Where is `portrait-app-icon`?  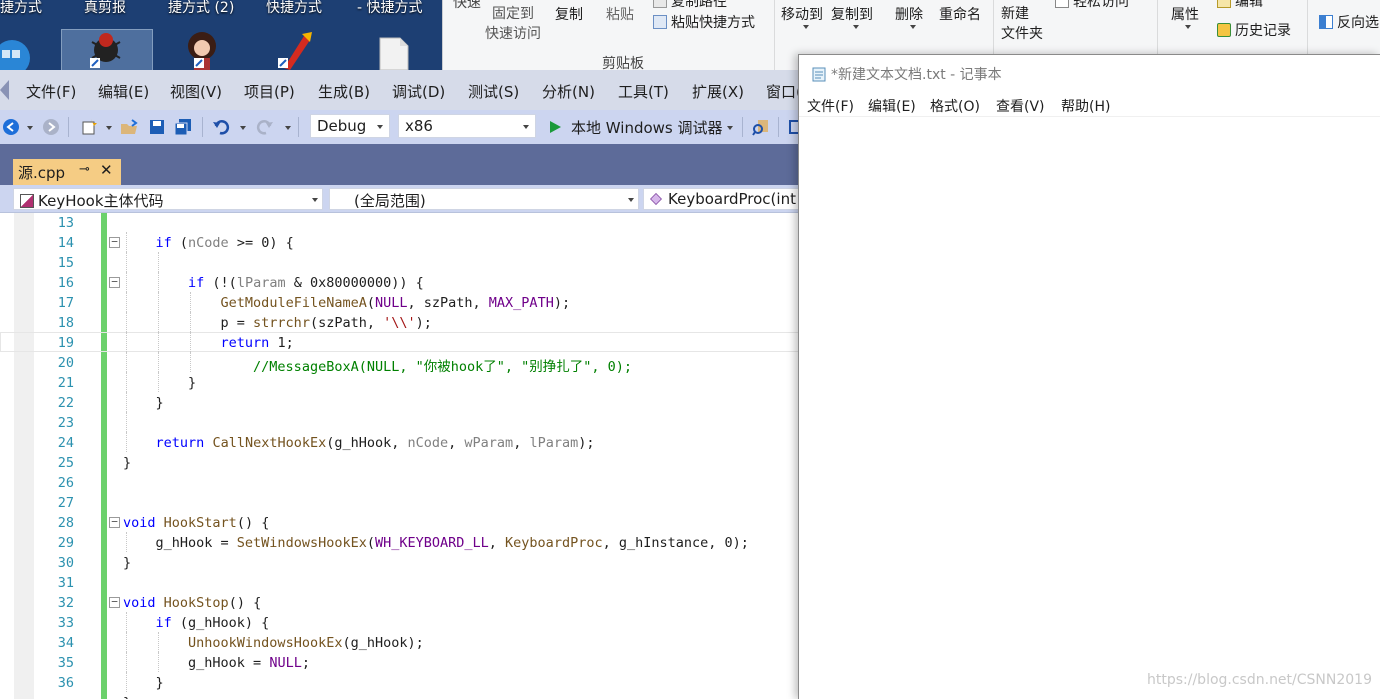
portrait-app-icon is located at coordinates (203, 50).